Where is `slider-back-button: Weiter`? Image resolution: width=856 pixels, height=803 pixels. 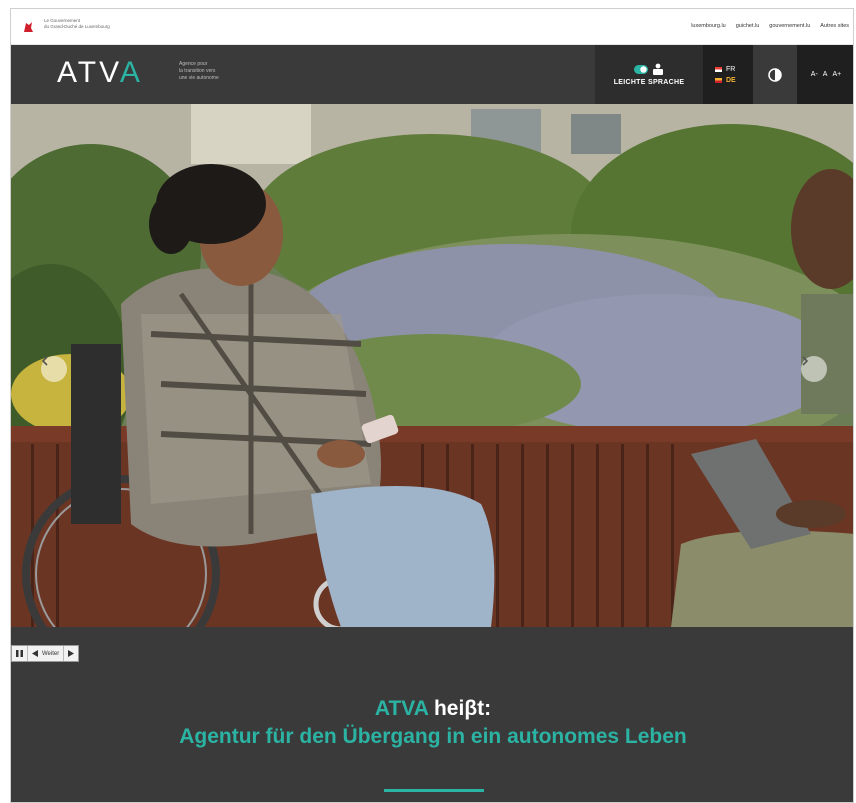
slider-back-button: Weiter is located at coordinates (46, 653).